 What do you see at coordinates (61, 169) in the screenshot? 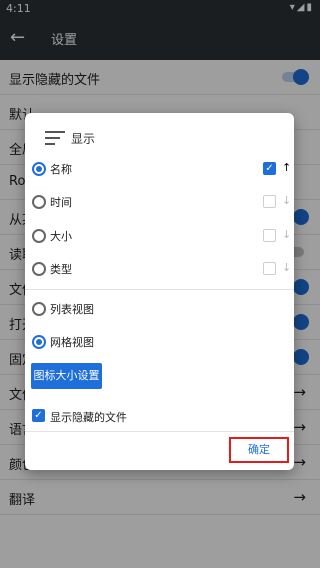
I see `option-label: 名称` at bounding box center [61, 169].